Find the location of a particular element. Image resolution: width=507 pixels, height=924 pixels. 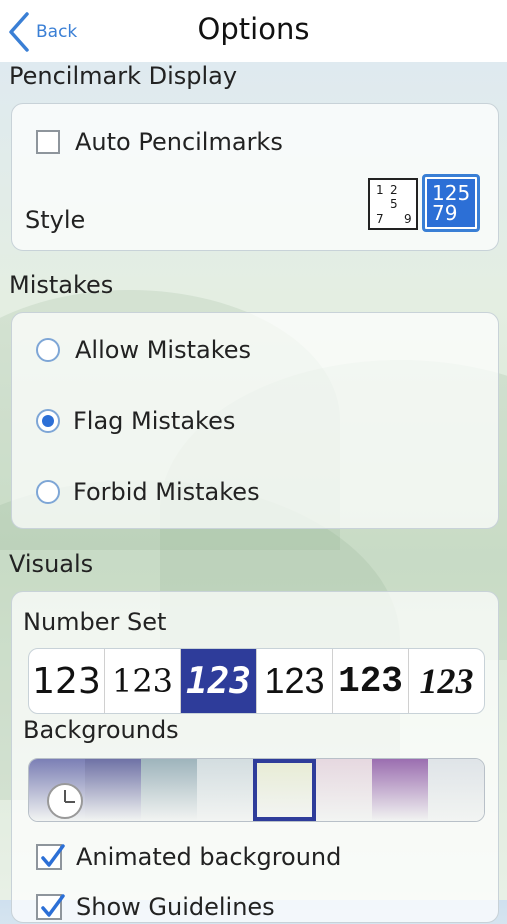

auto-pencilmarks-label: Auto Pencilmarks is located at coordinates (179, 142).